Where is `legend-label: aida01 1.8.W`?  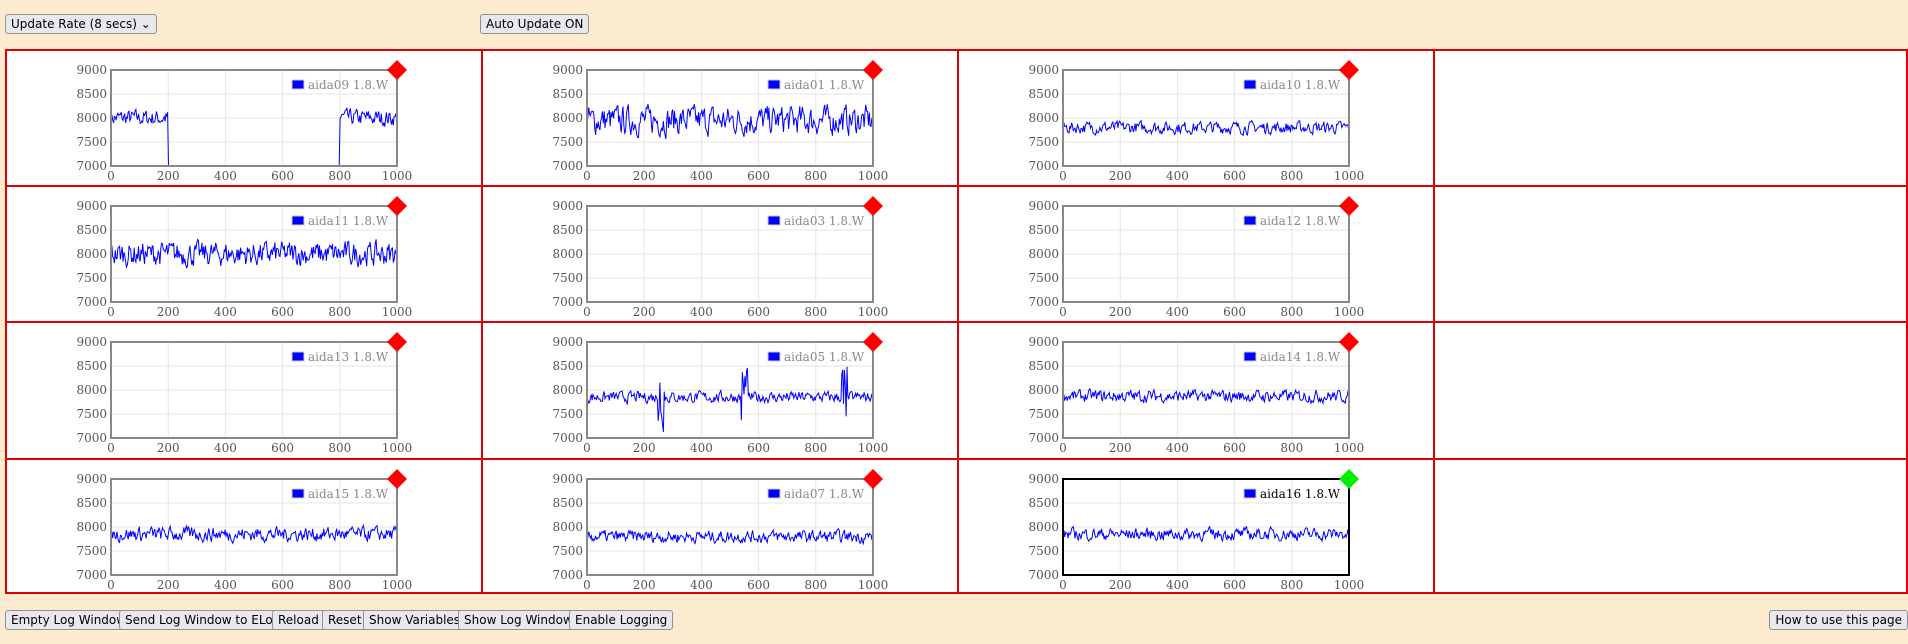 legend-label: aida01 1.8.W is located at coordinates (824, 85).